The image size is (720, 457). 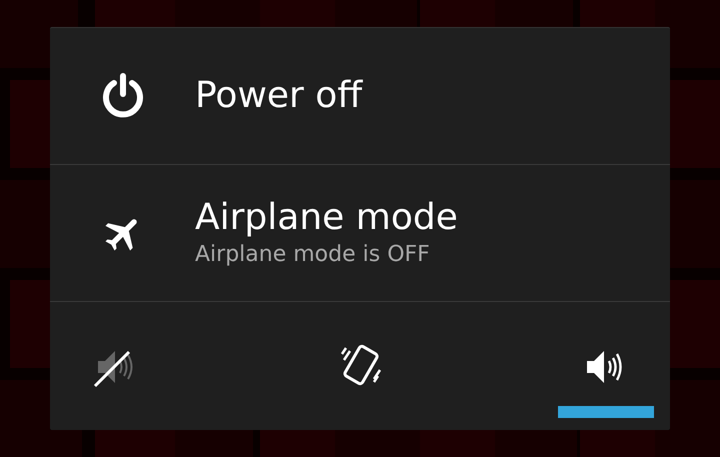 What do you see at coordinates (278, 96) in the screenshot?
I see `item-title: Power off` at bounding box center [278, 96].